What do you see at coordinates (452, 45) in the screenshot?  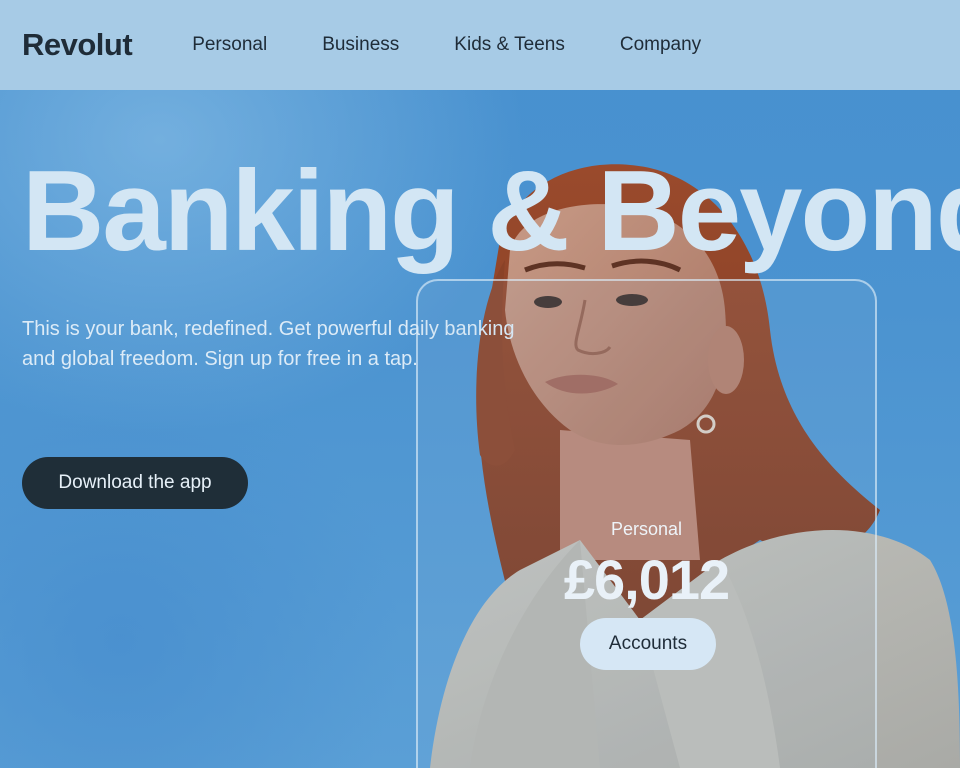 I see `main-nav: Personal Business Kids & Teens Company` at bounding box center [452, 45].